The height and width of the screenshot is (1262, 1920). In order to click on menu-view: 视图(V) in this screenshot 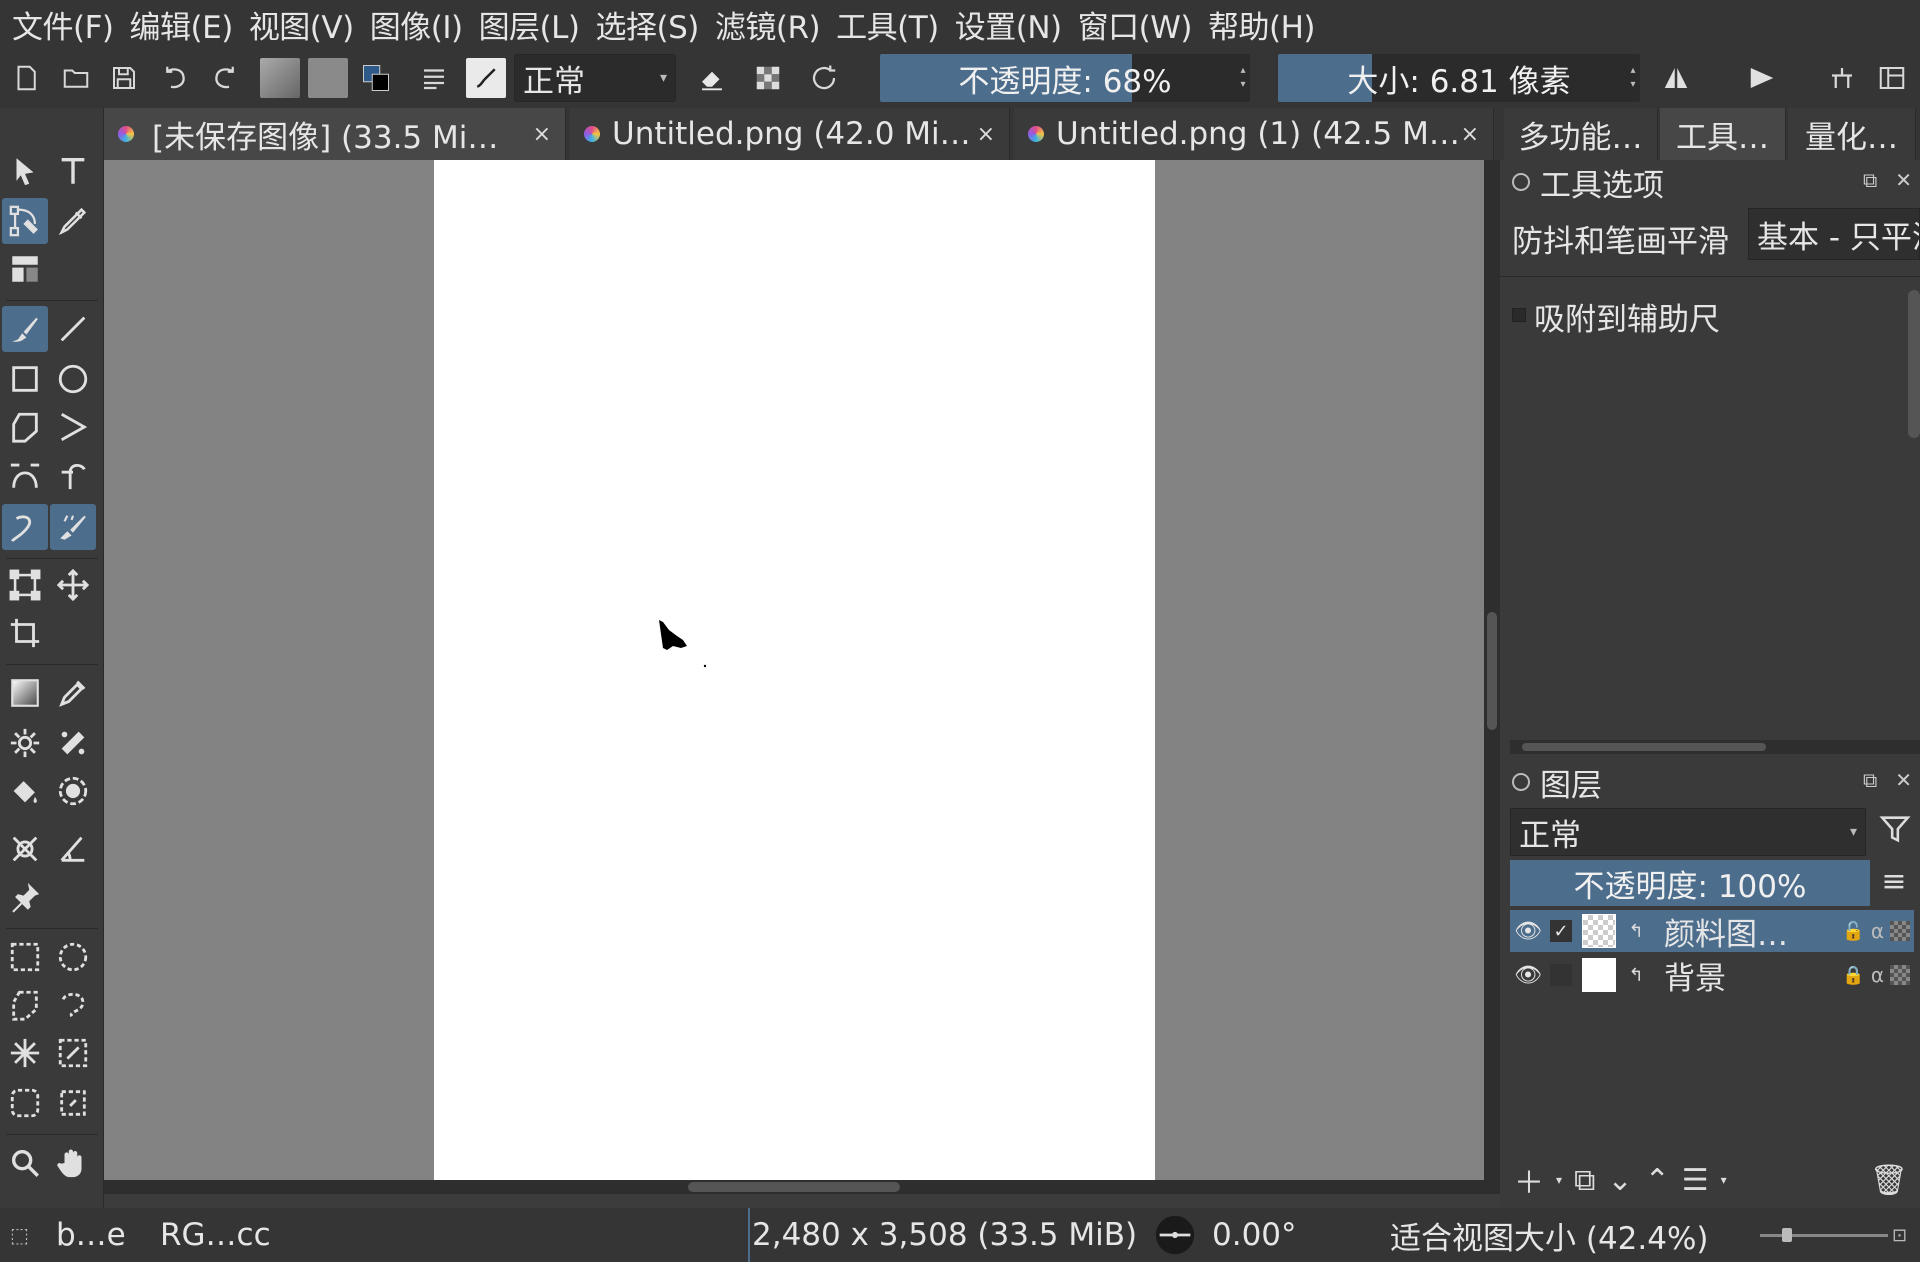, I will do `click(305, 24)`.